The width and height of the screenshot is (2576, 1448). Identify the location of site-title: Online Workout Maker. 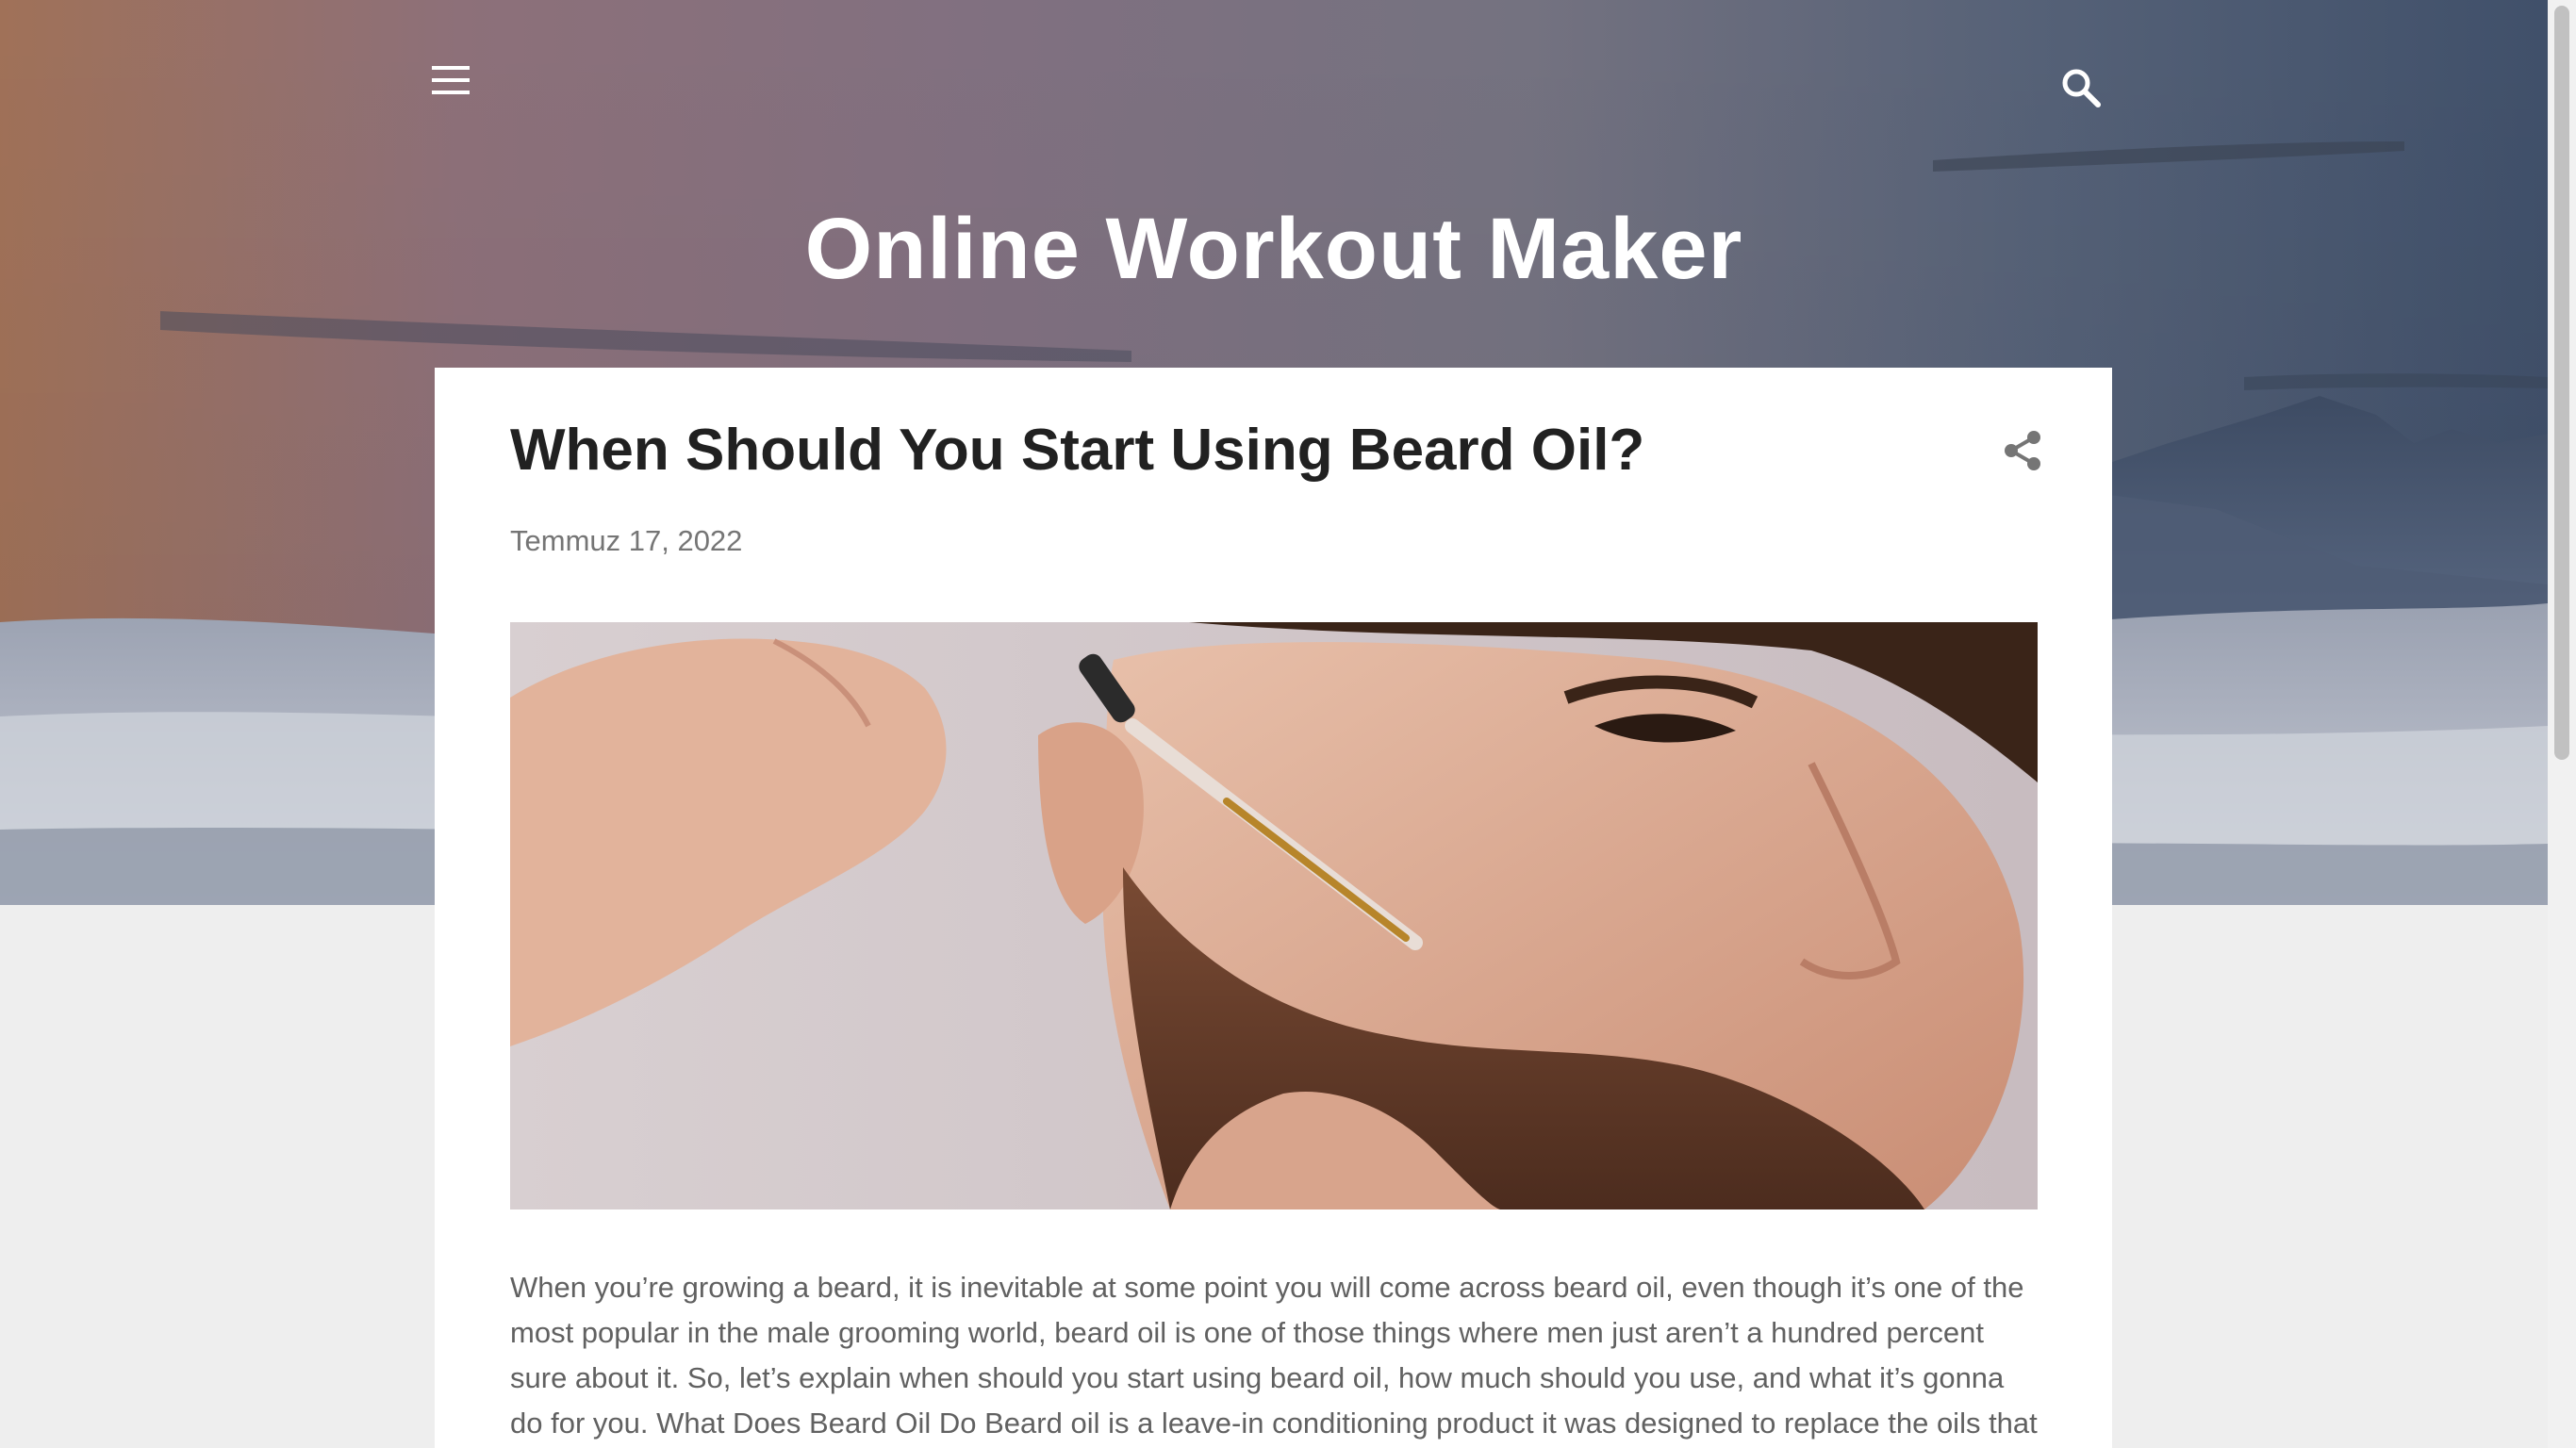
(1274, 250).